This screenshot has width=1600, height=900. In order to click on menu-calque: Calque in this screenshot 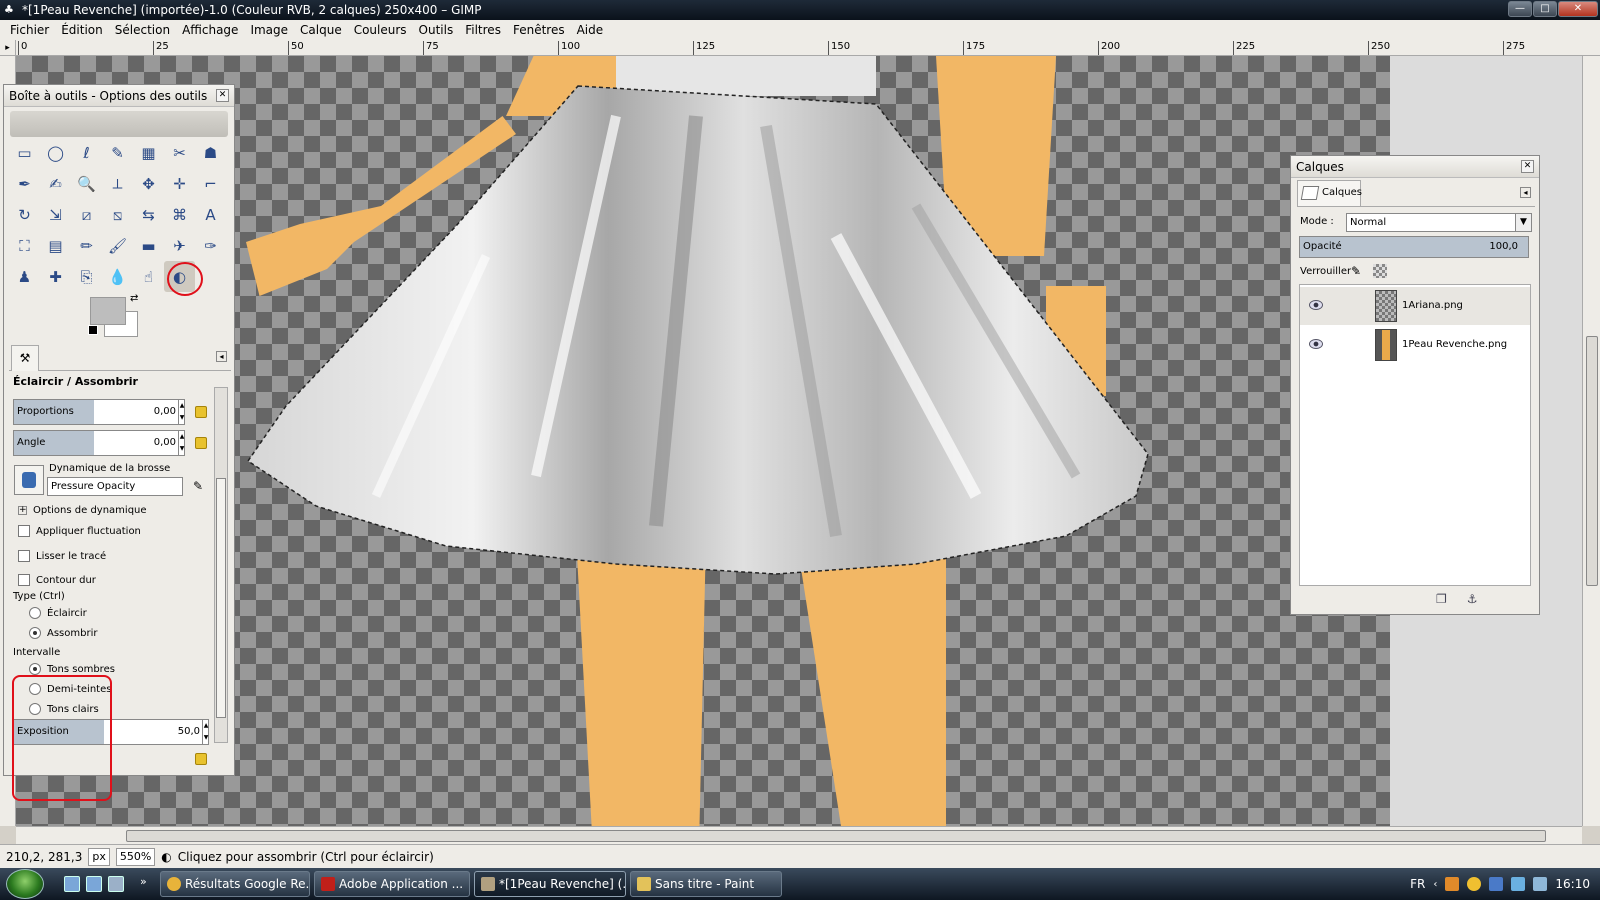, I will do `click(321, 30)`.